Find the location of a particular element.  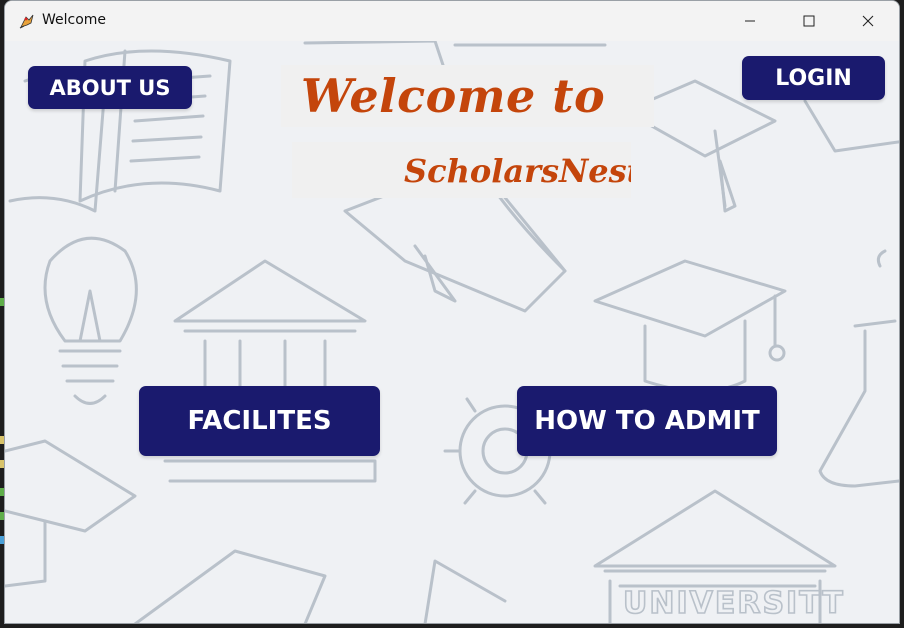

bottom-cap-doodle is located at coordinates (71, 513).